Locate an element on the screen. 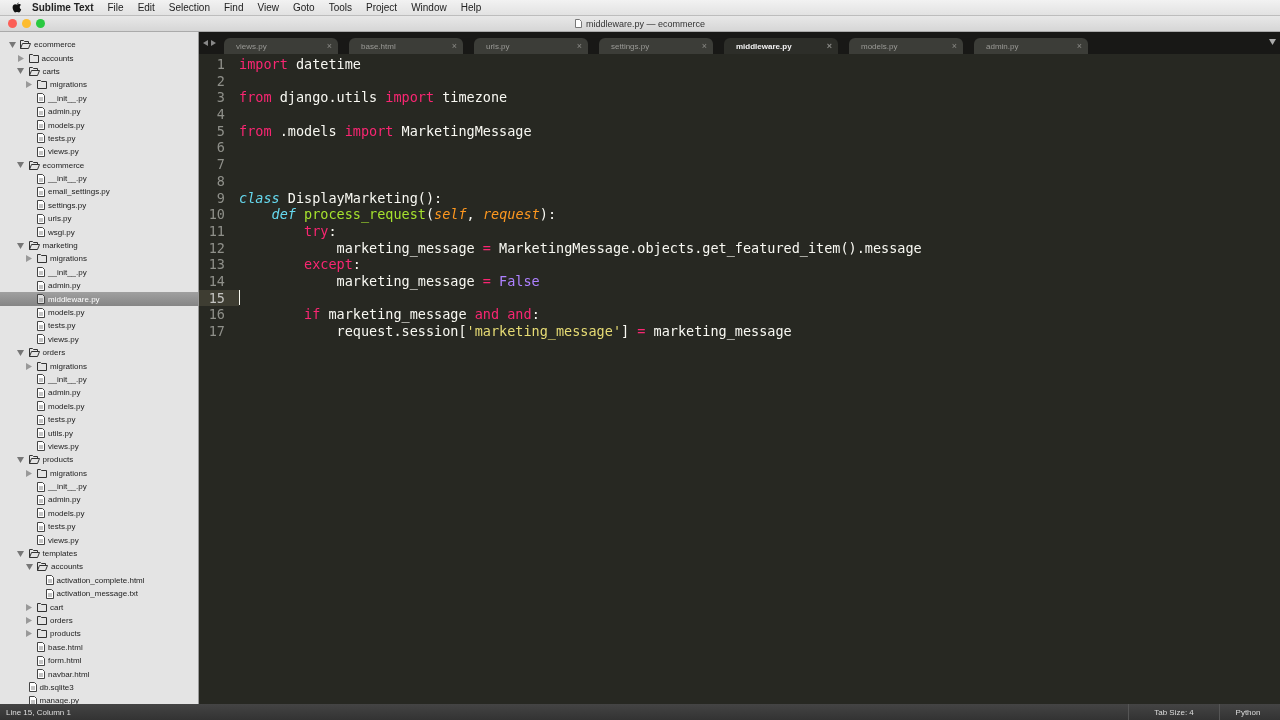 The width and height of the screenshot is (1280, 720). tree-item: settings.py is located at coordinates (99, 205).